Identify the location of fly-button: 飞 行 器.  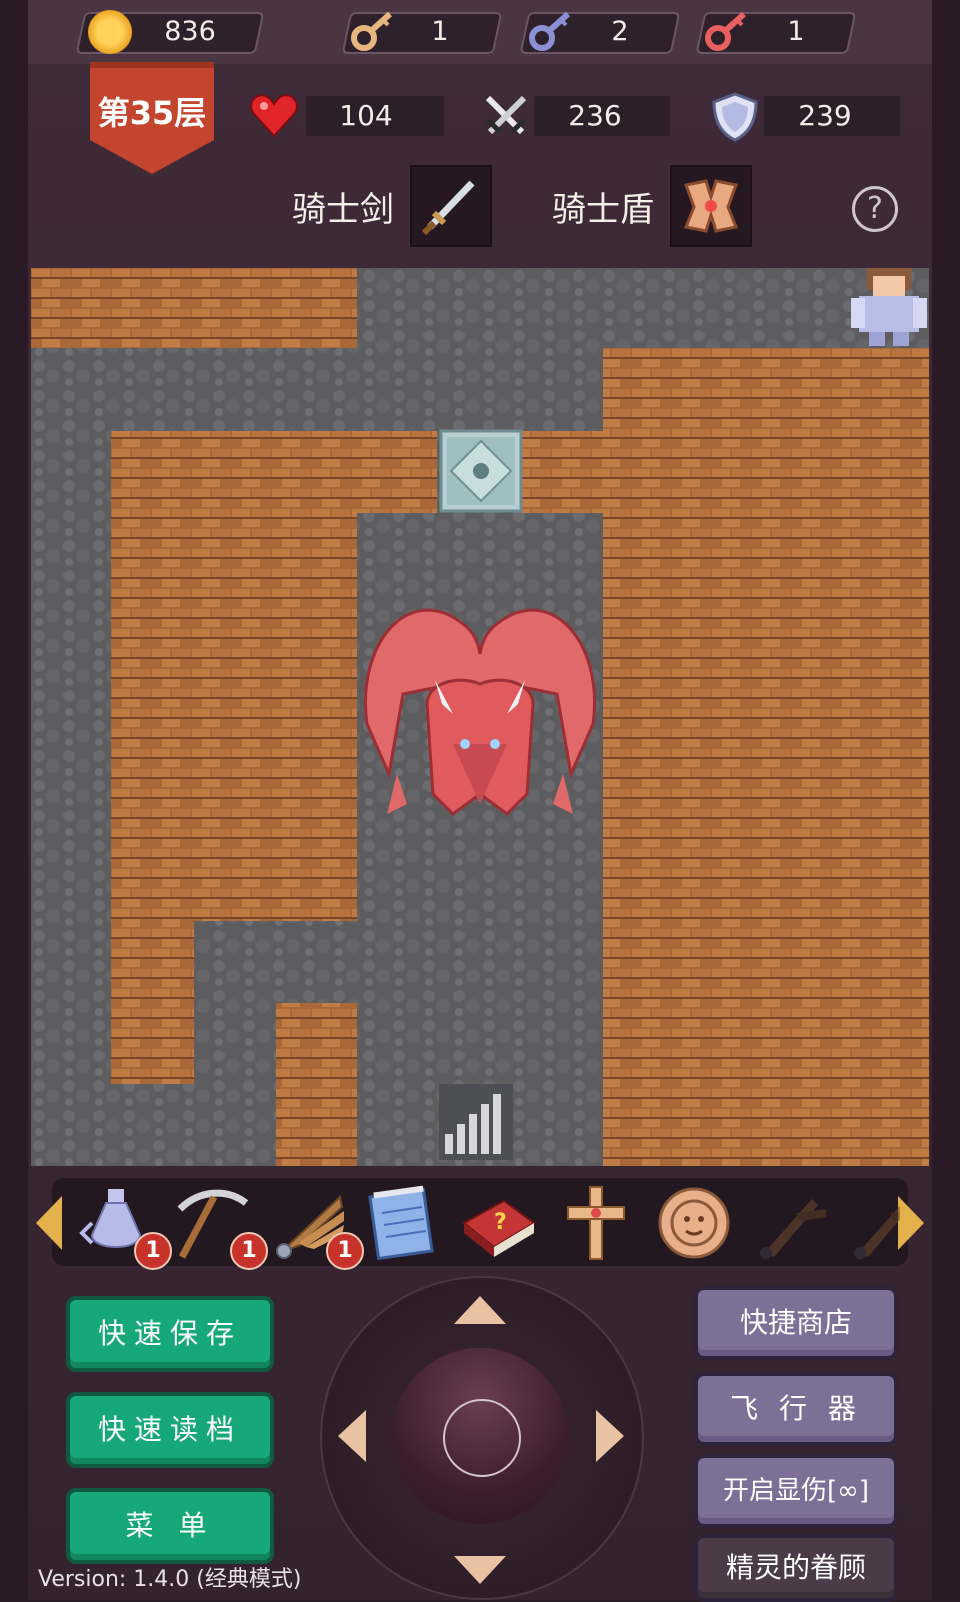
(796, 1409).